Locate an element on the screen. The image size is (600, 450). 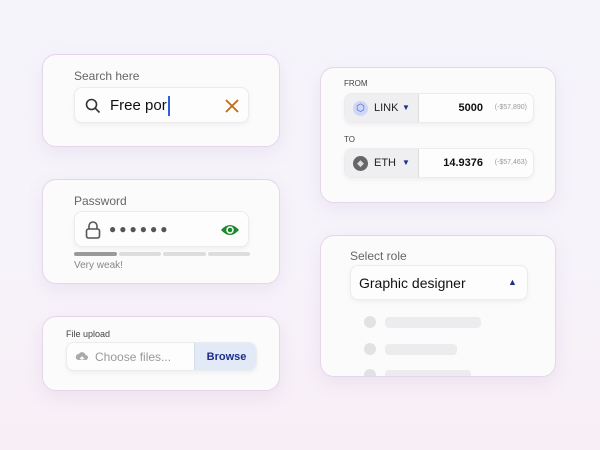
from-token: LINK is located at coordinates (386, 108).